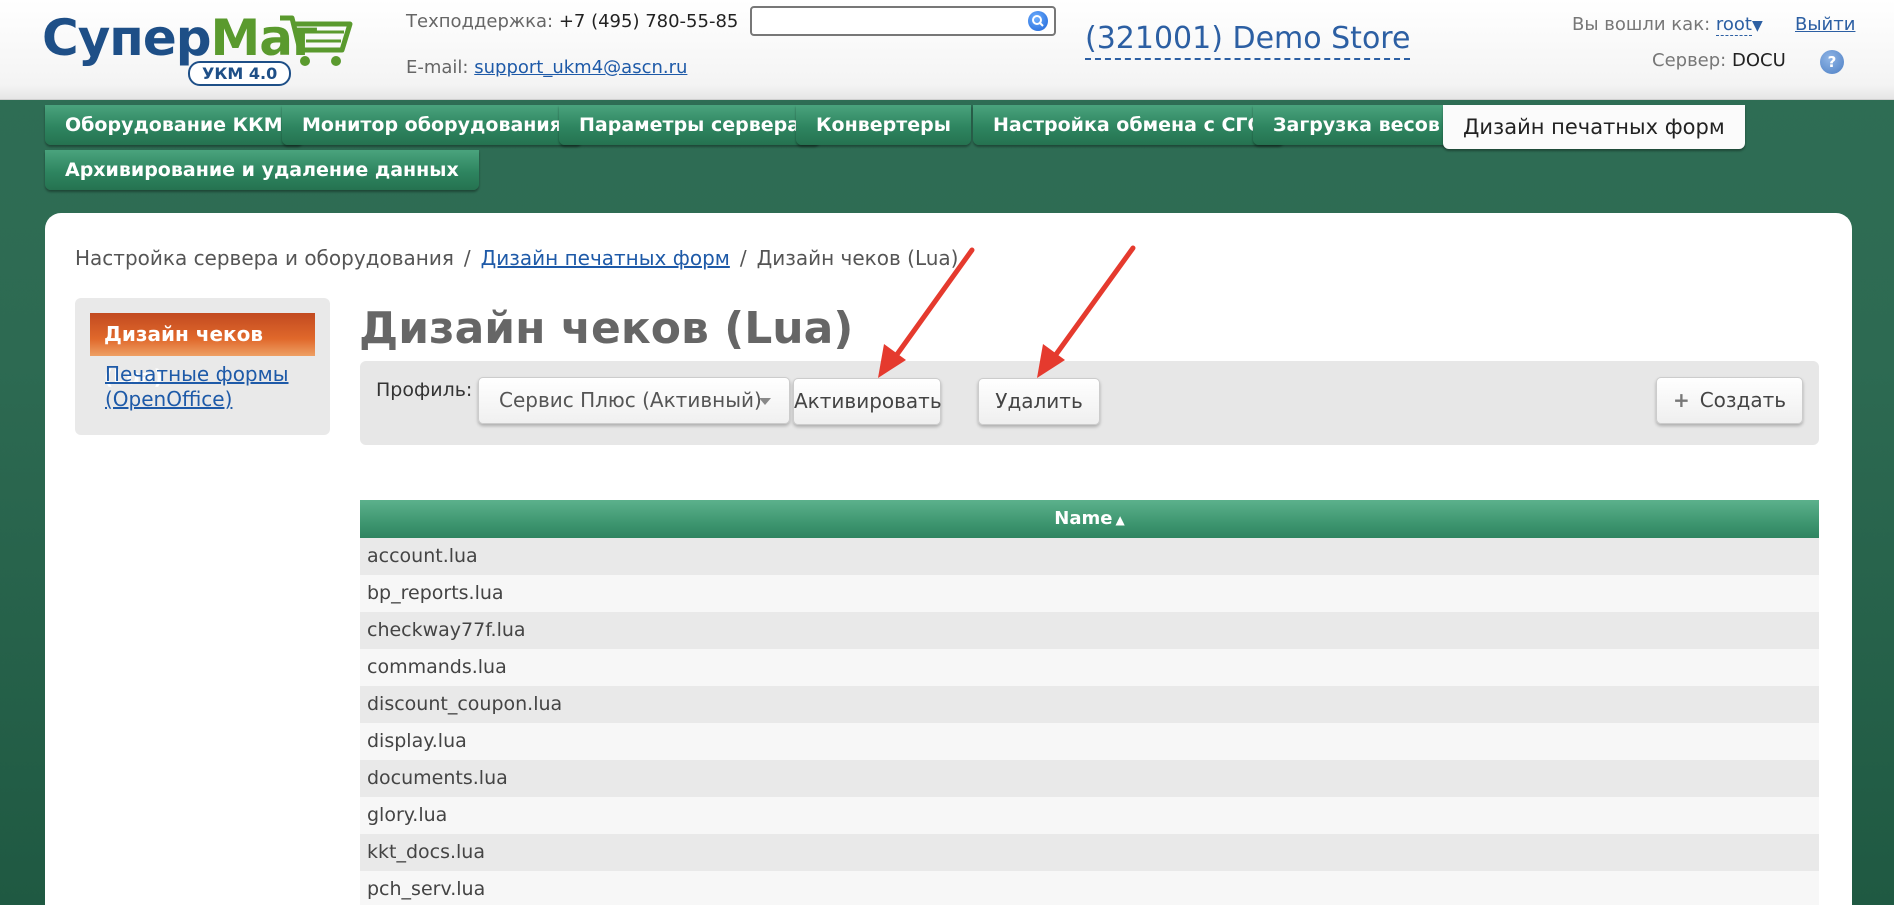  What do you see at coordinates (1248, 40) in the screenshot?
I see `store-selector: (321001) Demo Store` at bounding box center [1248, 40].